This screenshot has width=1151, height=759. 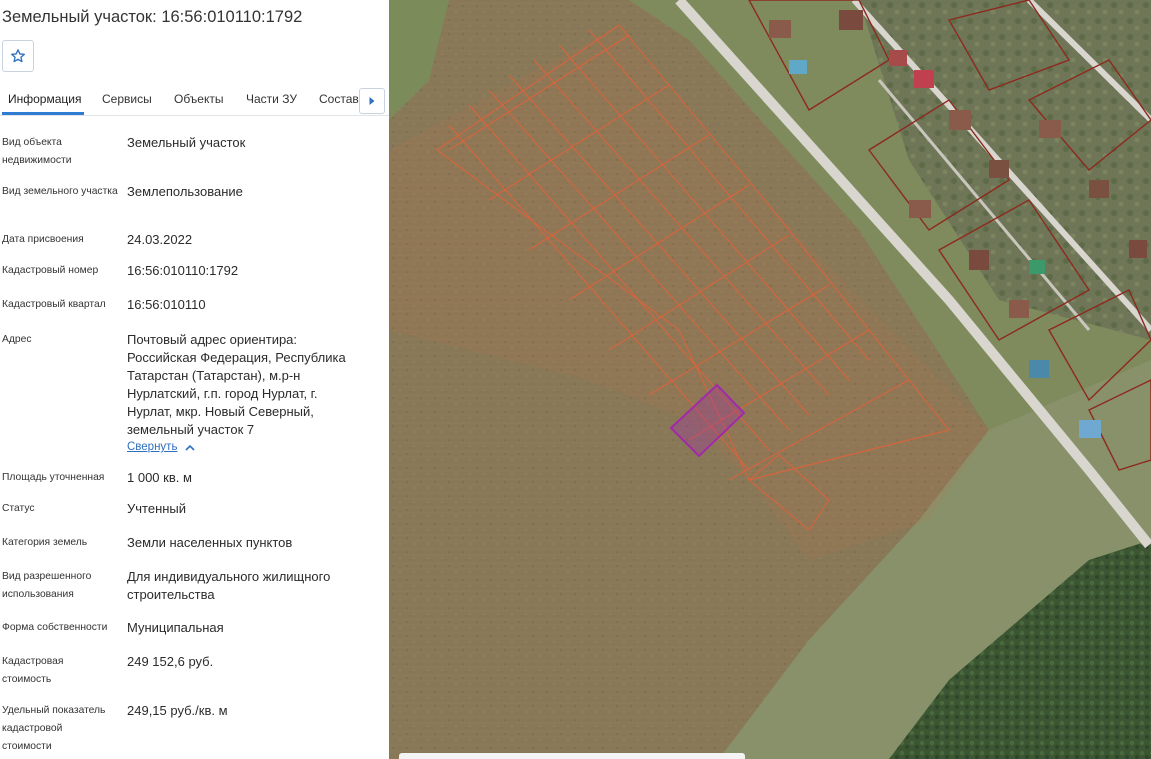 What do you see at coordinates (159, 477) in the screenshot?
I see `area-value: 1 000 кв. м` at bounding box center [159, 477].